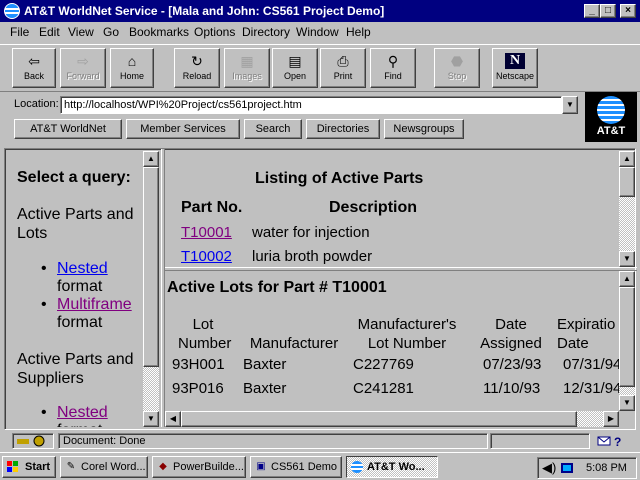 The image size is (640, 480). I want to click on security-key-icon, so click(33, 441).